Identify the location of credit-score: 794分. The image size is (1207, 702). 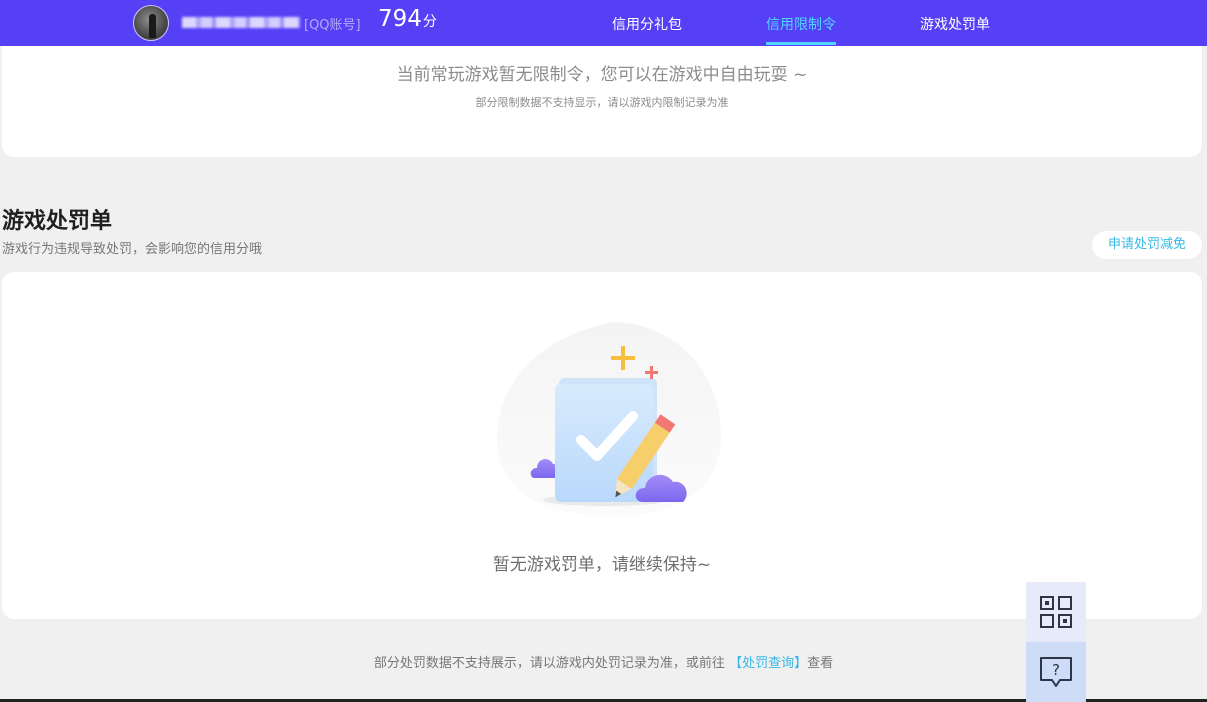
(407, 19).